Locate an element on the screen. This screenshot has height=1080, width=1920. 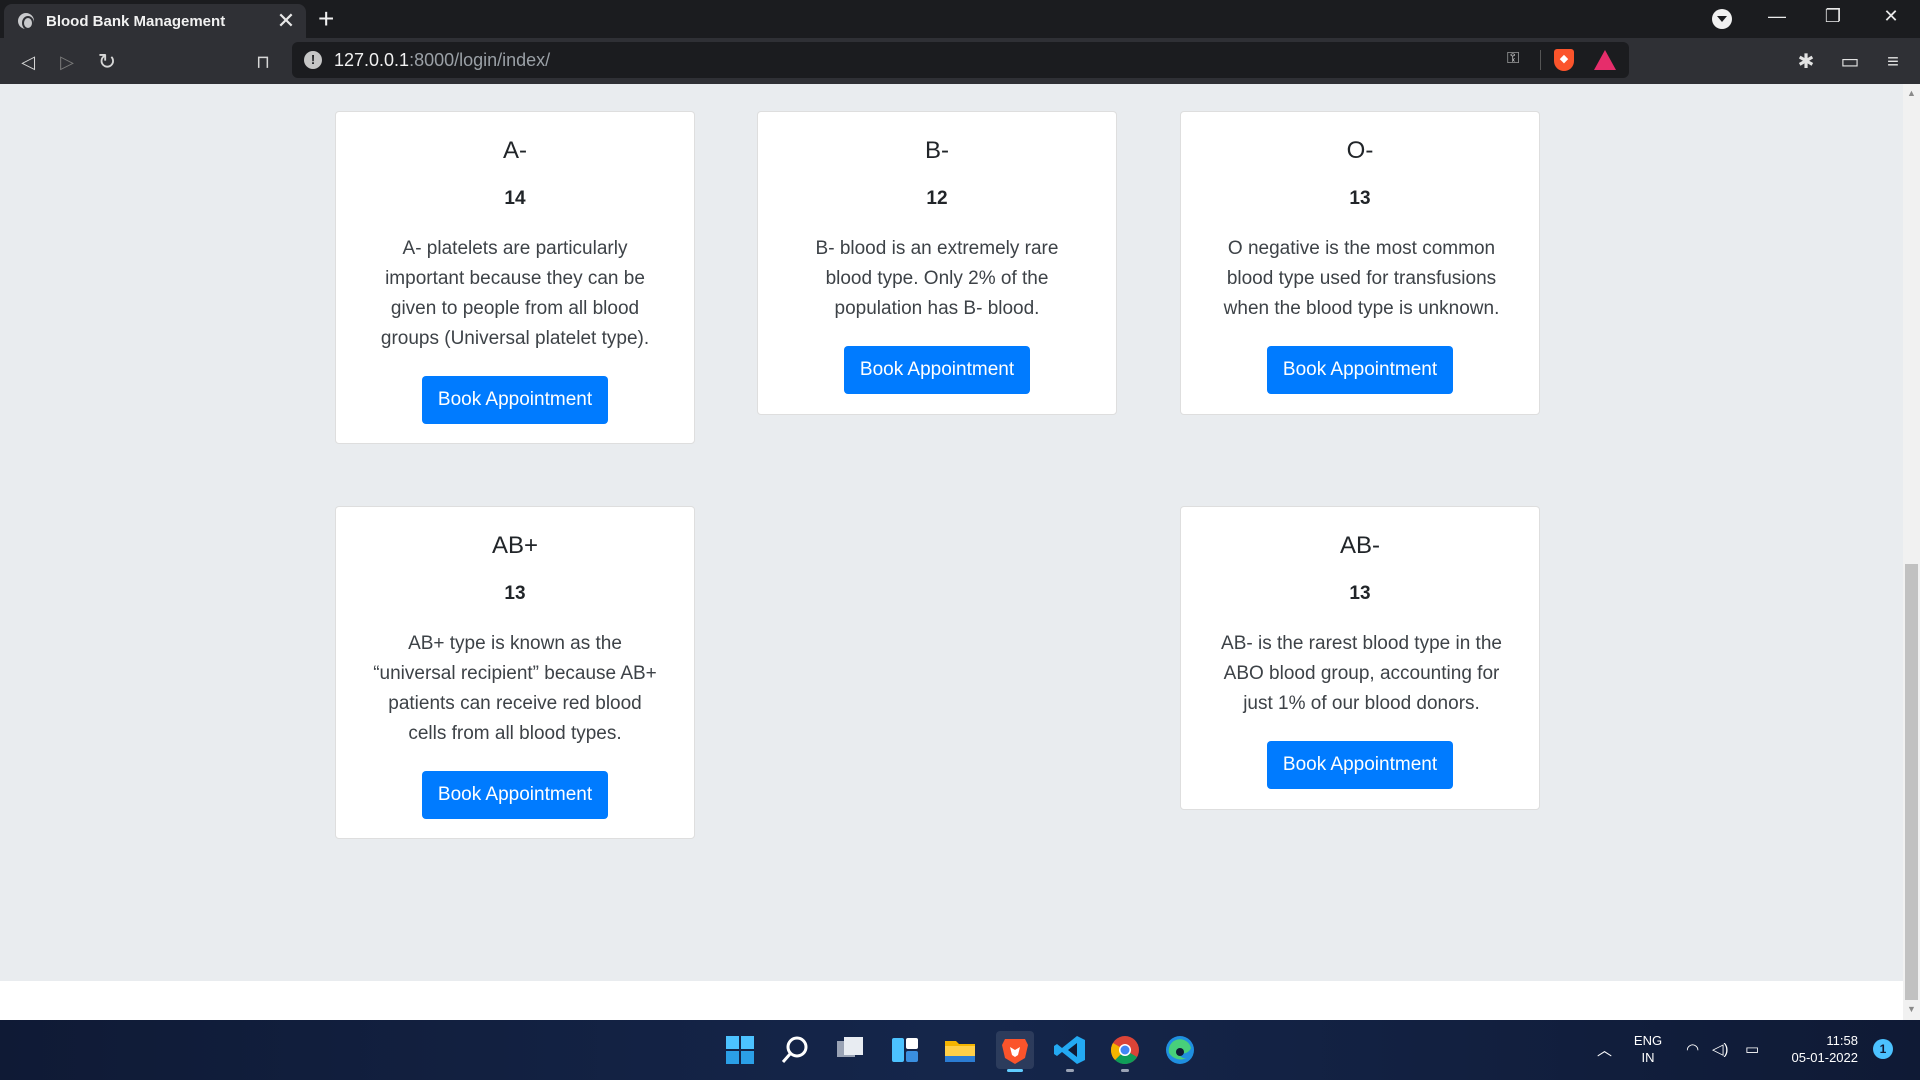
clock-time: 11:58 is located at coordinates (1842, 1040).